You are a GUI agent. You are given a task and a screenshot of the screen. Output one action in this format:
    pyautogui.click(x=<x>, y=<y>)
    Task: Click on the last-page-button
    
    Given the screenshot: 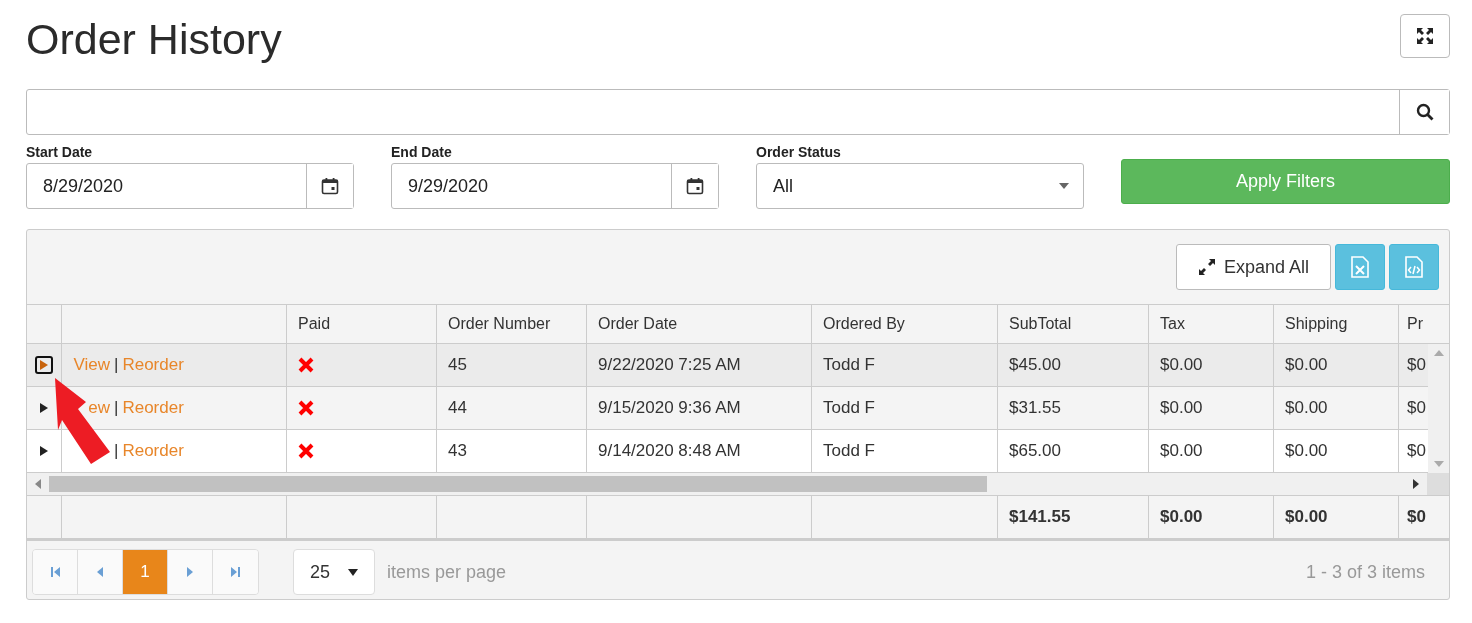 What is the action you would take?
    pyautogui.click(x=235, y=572)
    